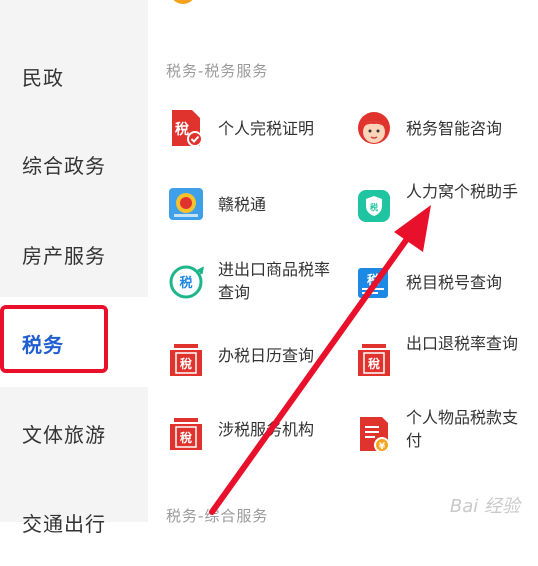  What do you see at coordinates (462, 429) in the screenshot?
I see `service-label: 个人物品税款支付` at bounding box center [462, 429].